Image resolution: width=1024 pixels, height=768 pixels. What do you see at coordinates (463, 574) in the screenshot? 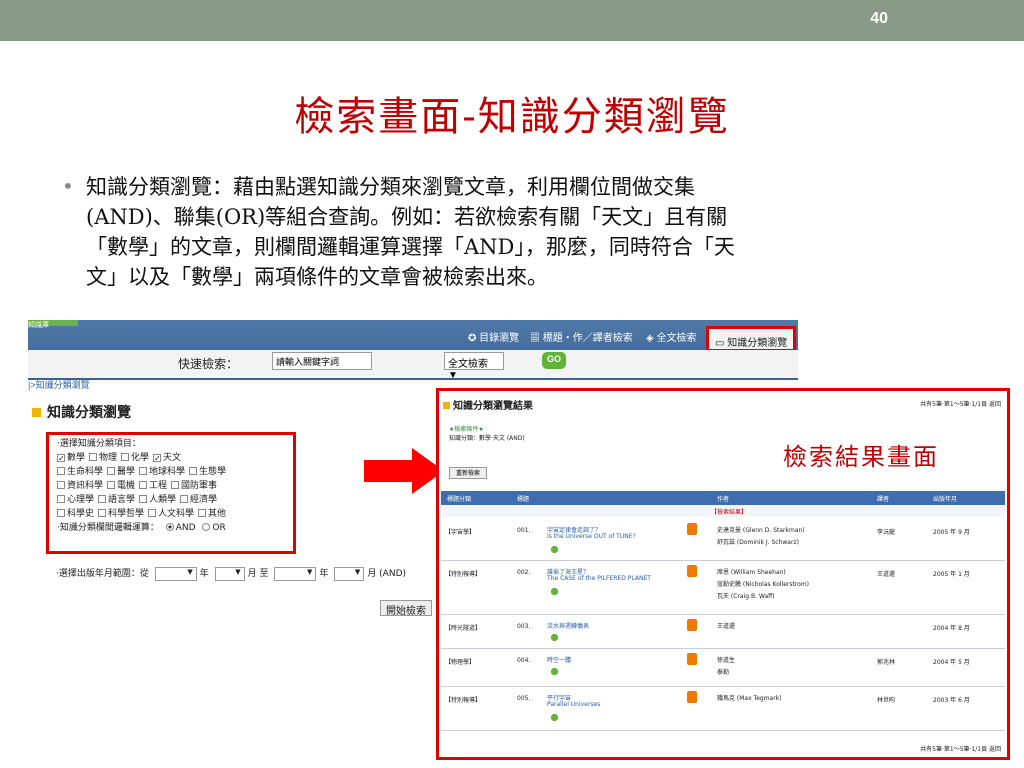
I see `result-category: 【特別報導】` at bounding box center [463, 574].